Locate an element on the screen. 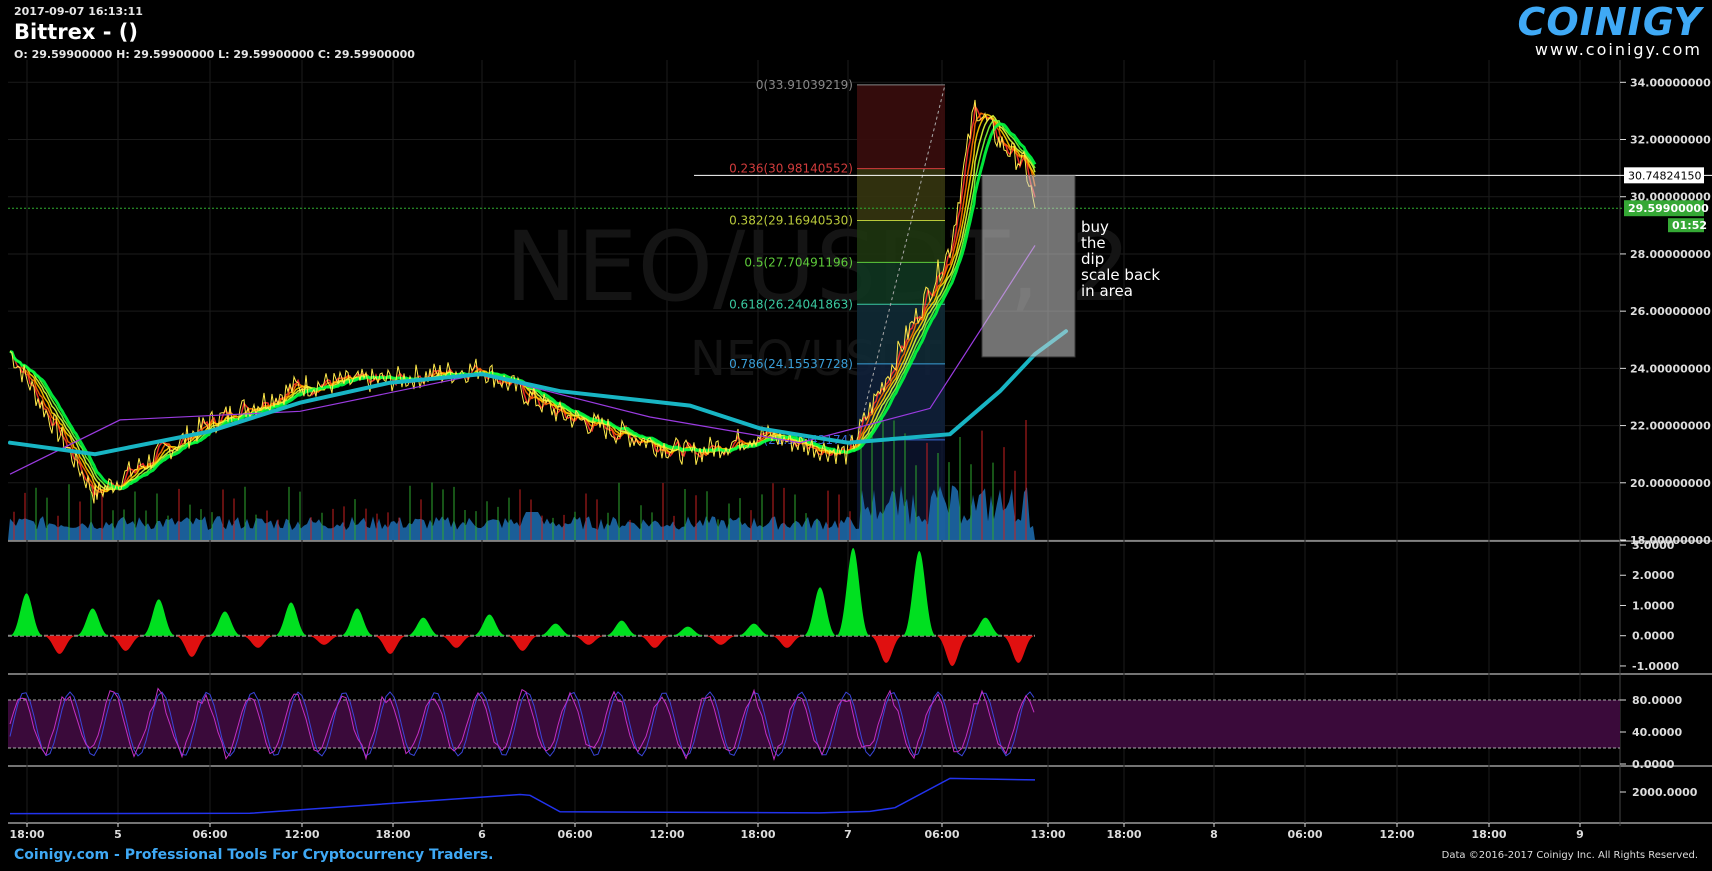  fib-level-label: 0(33.91039219) is located at coordinates (804, 85).